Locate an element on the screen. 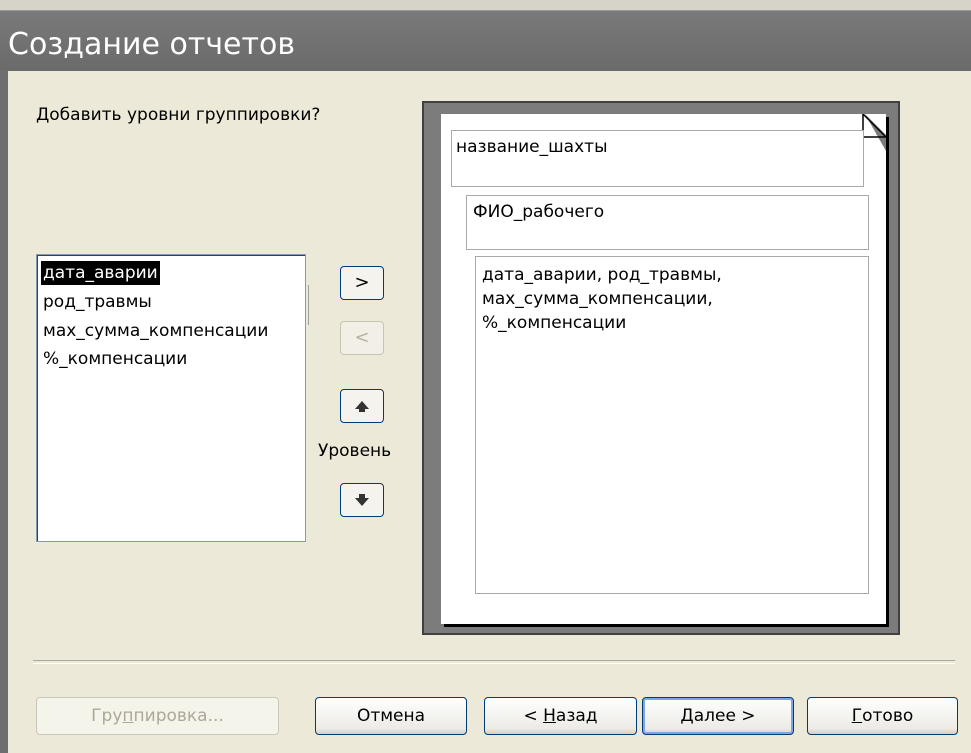 This screenshot has height=753, width=971. back-button: < Назад is located at coordinates (560, 716).